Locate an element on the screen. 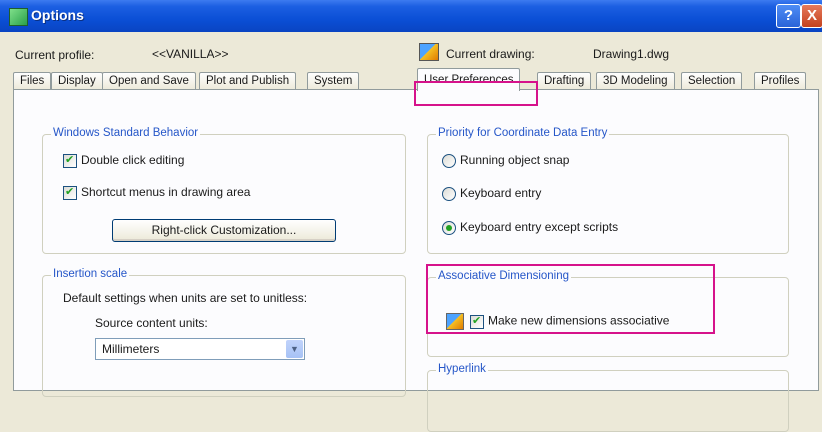 Image resolution: width=822 pixels, height=432 pixels. priority-option-keyboard-entry: Keyboard entry is located at coordinates (491, 193).